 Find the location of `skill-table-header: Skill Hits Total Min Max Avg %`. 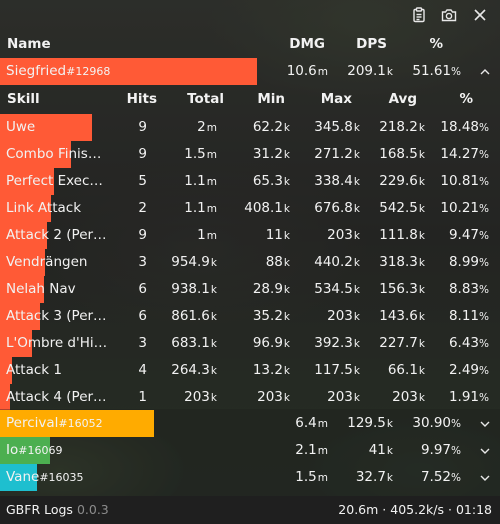

skill-table-header: Skill Hits Total Min Max Avg % is located at coordinates (250, 99).